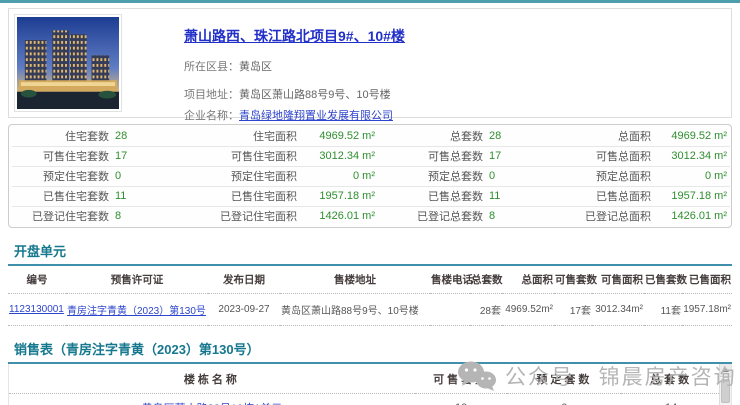 The width and height of the screenshot is (740, 405). What do you see at coordinates (37, 280) in the screenshot?
I see `header-cell: 编号` at bounding box center [37, 280].